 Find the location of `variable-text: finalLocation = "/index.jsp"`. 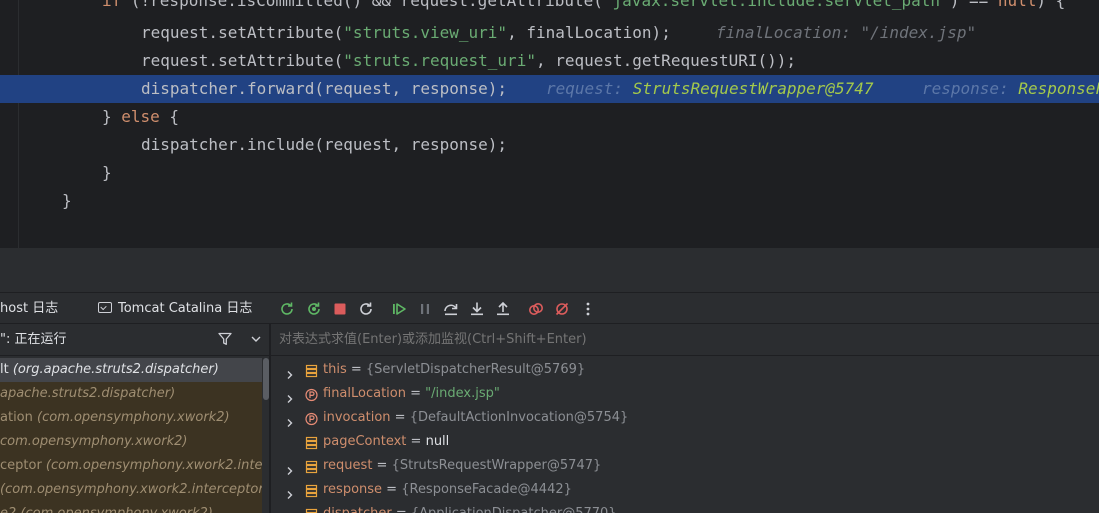

variable-text: finalLocation = "/index.jsp" is located at coordinates (411, 394).